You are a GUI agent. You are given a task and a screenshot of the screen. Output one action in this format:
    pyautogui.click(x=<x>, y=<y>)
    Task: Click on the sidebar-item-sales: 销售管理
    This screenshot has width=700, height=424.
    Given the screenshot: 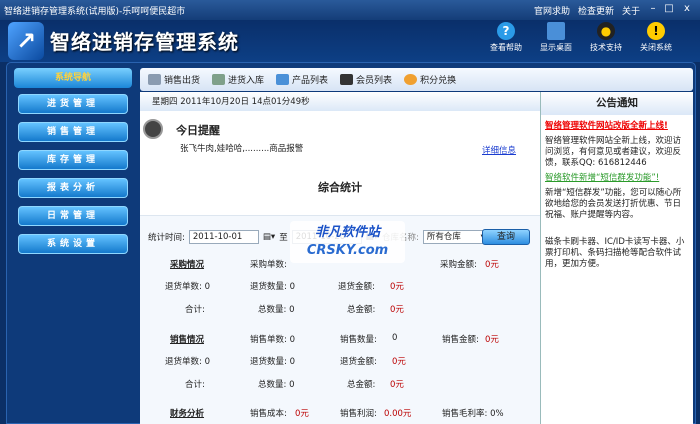 What is the action you would take?
    pyautogui.click(x=73, y=132)
    